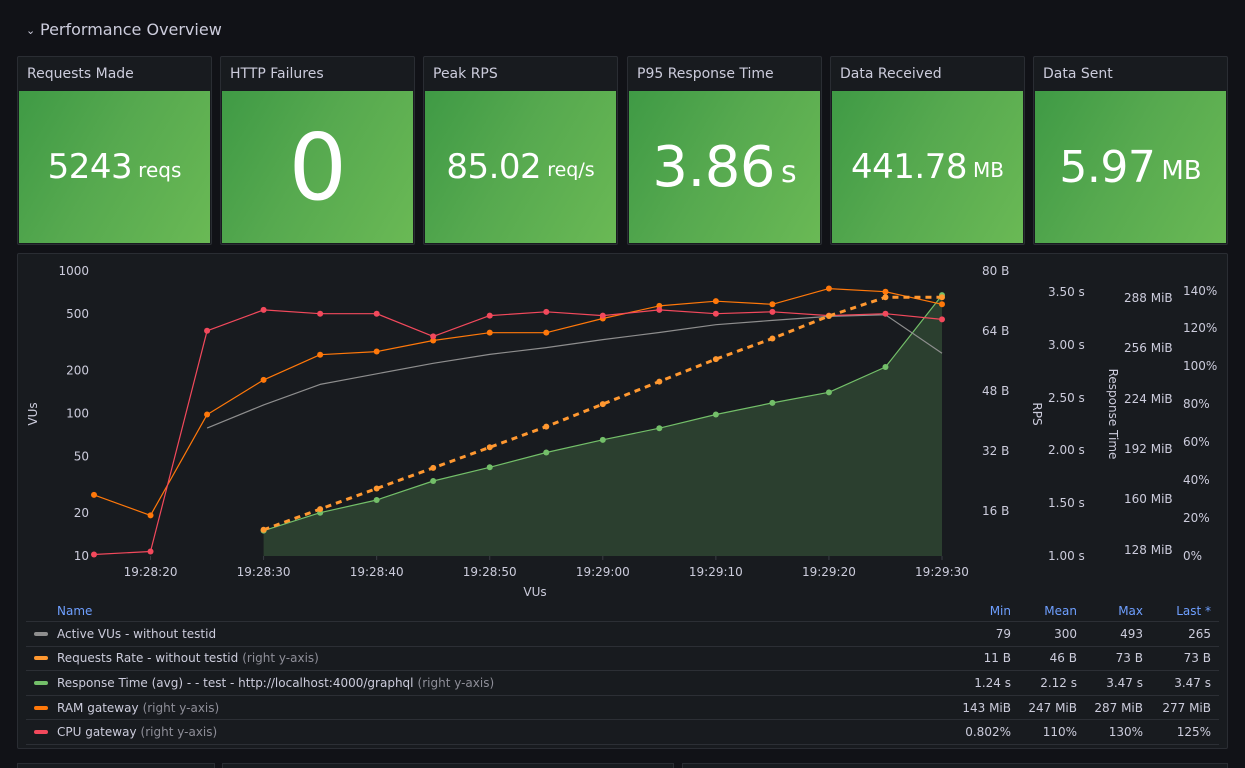 The width and height of the screenshot is (1245, 768). Describe the element at coordinates (1196, 480) in the screenshot. I see `y-tick-label: 40%` at that location.